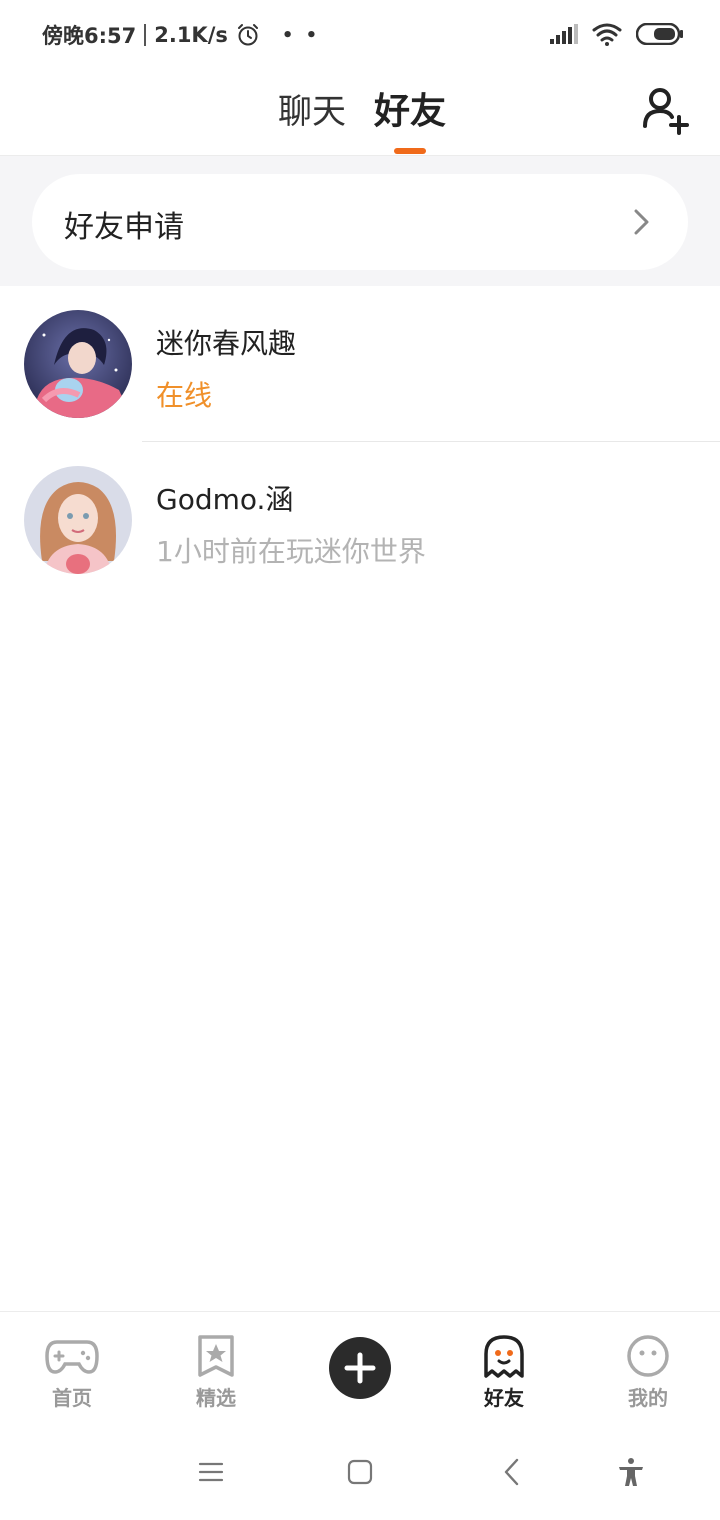  I want to click on avatar-anime-boy-image, so click(78, 364).